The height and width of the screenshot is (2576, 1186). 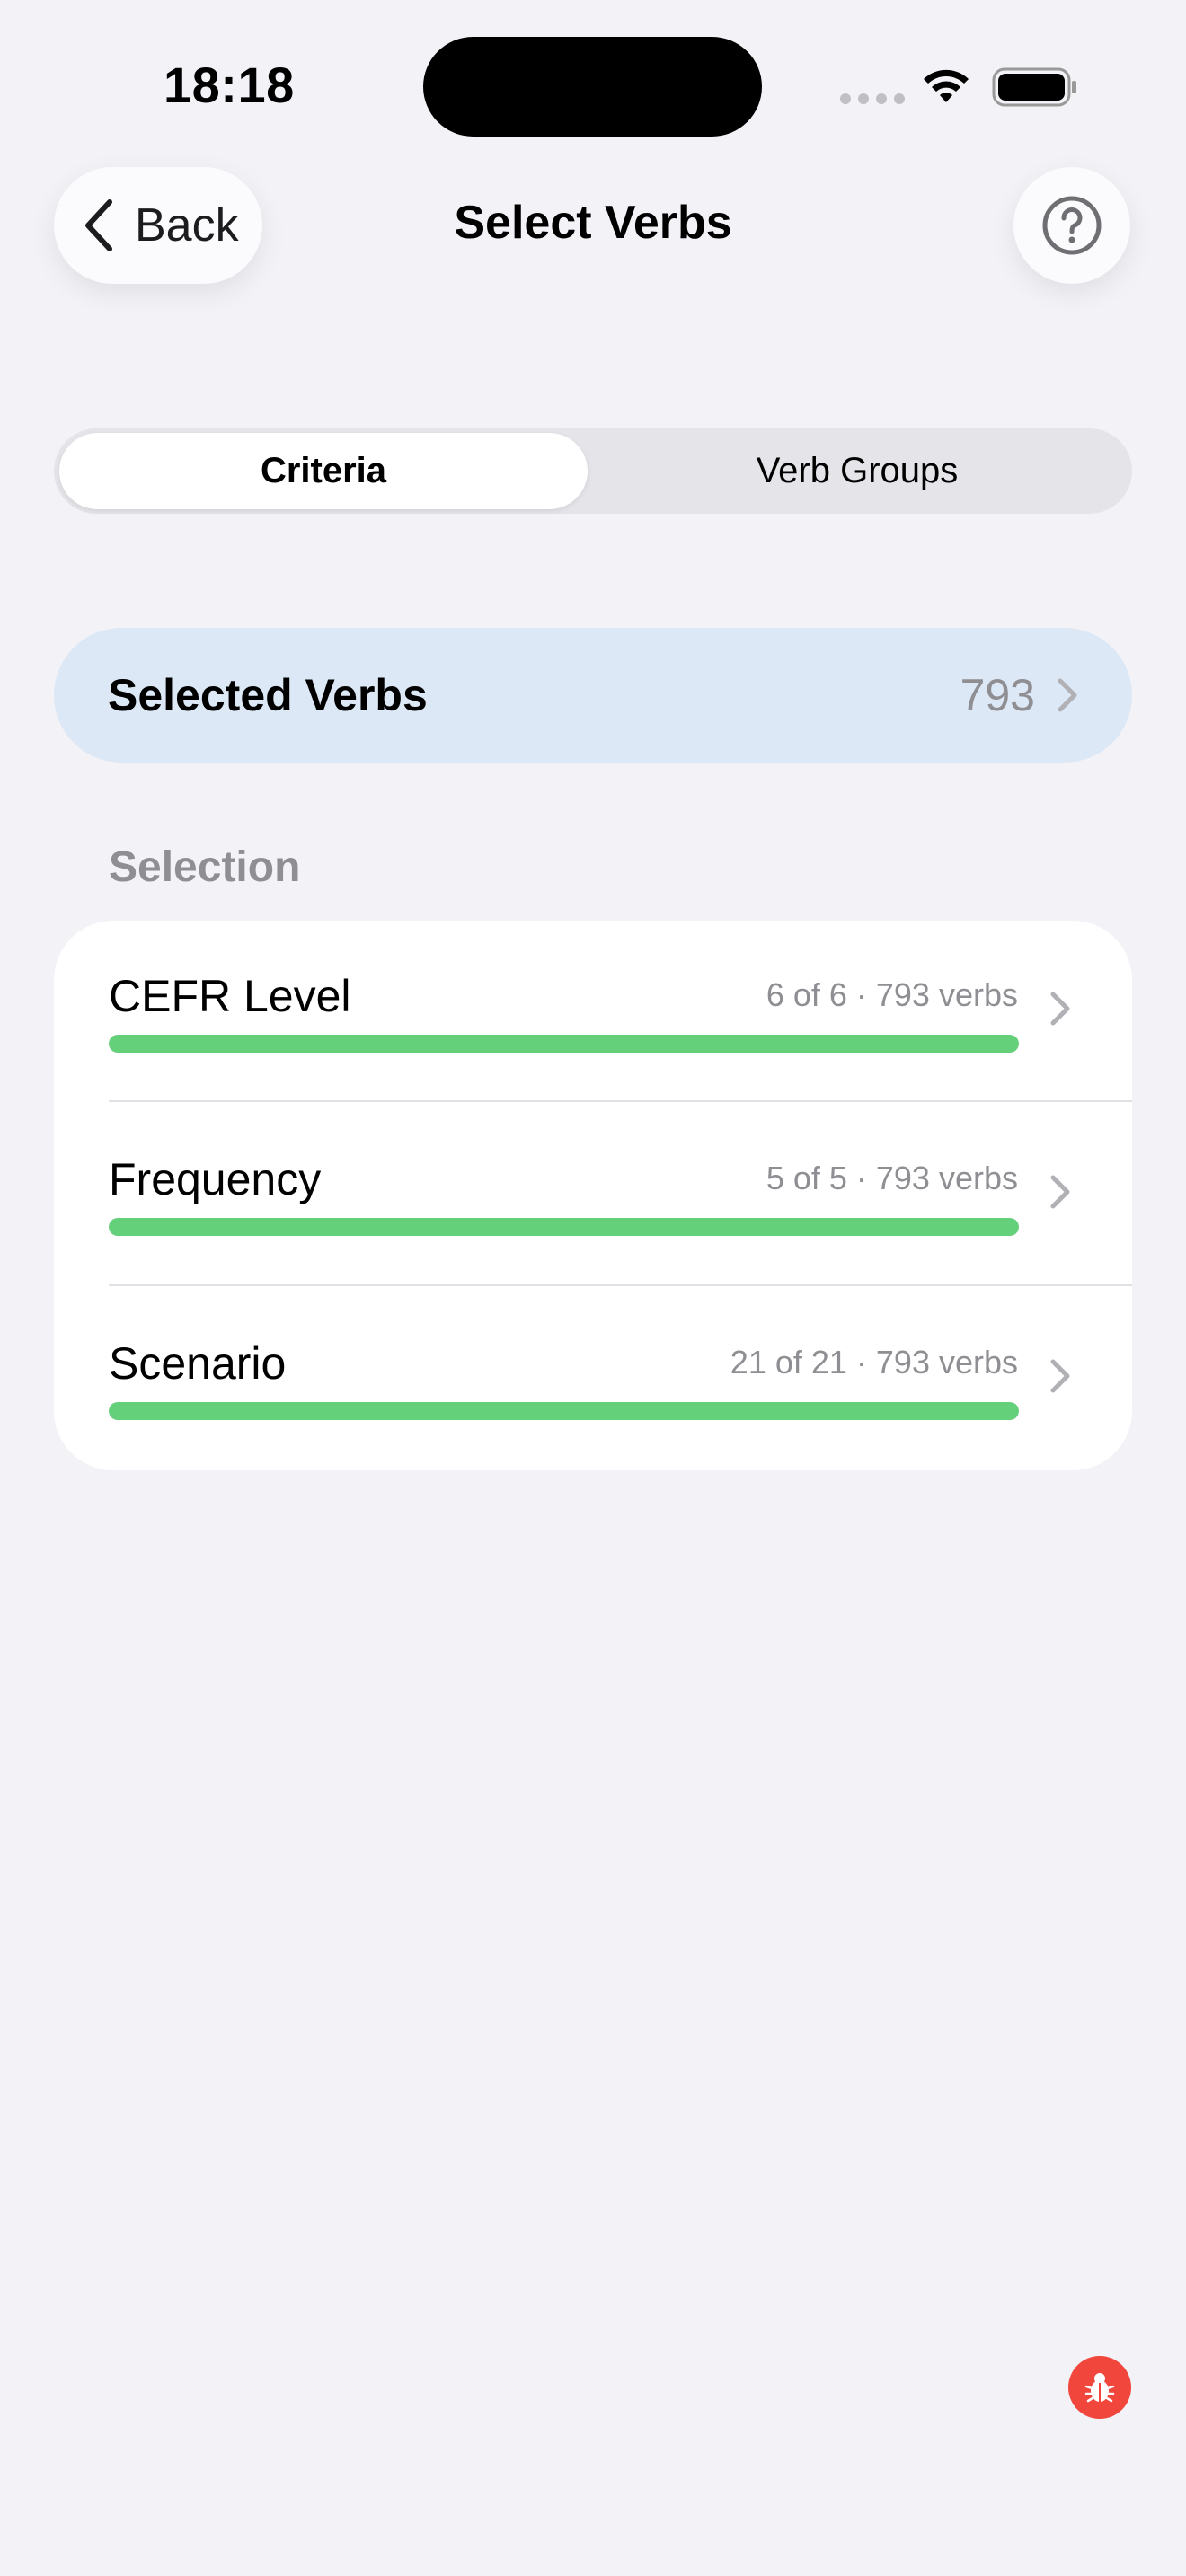 I want to click on segmented-control: Criteria Verb Groups, so click(x=593, y=471).